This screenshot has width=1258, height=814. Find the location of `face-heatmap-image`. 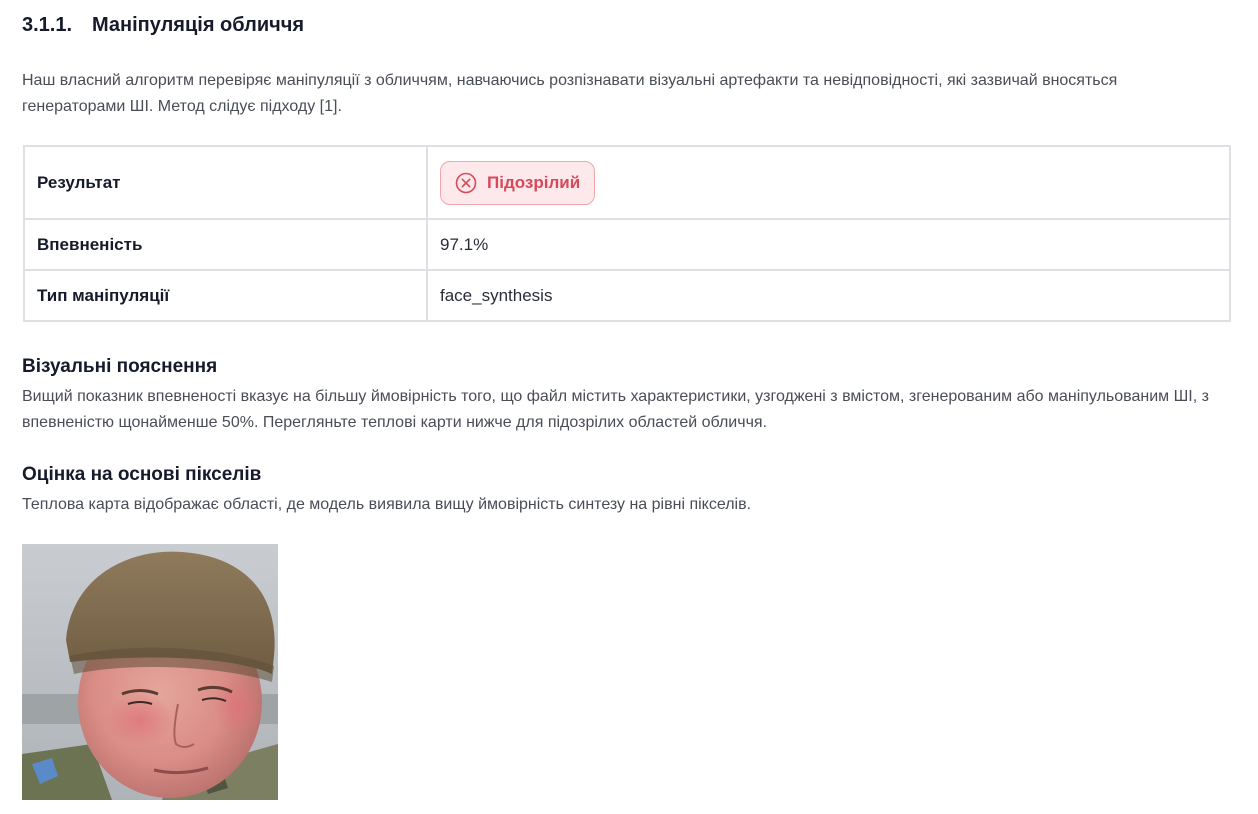

face-heatmap-image is located at coordinates (150, 672).